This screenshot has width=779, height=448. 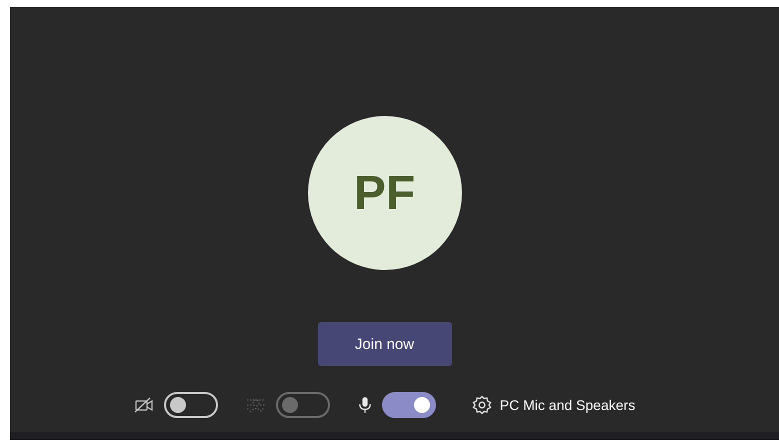 I want to click on settings-icon, so click(x=482, y=405).